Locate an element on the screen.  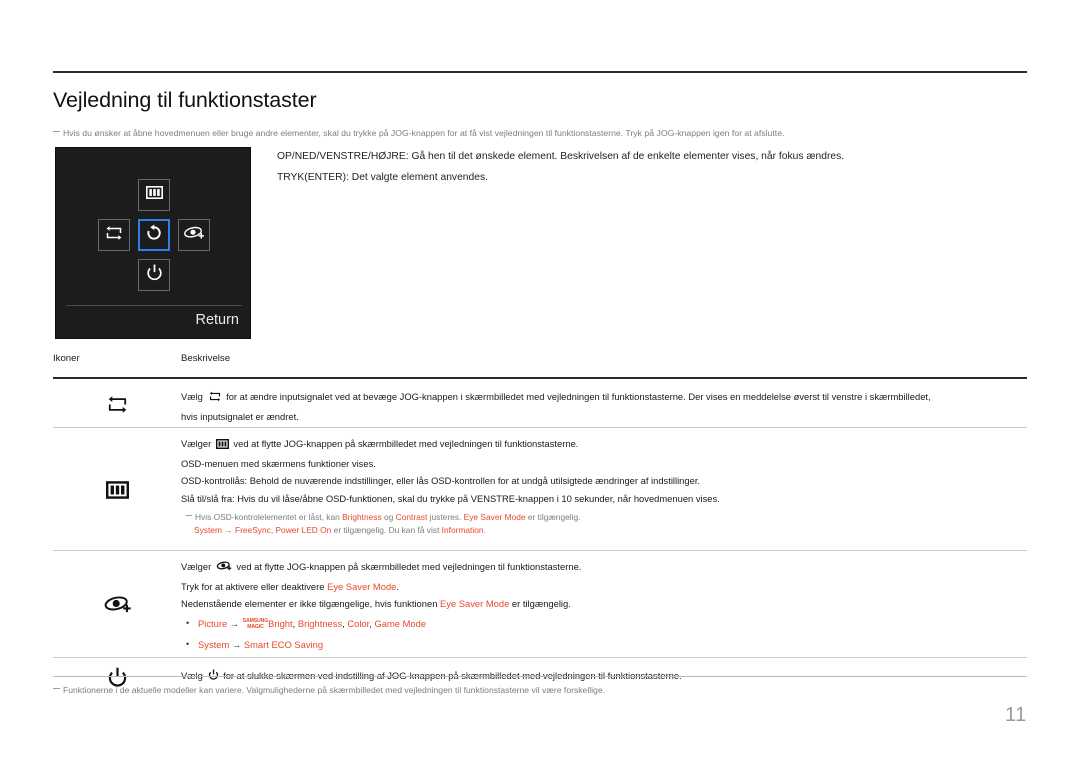
osd-key-eye-saver is located at coordinates (194, 235).